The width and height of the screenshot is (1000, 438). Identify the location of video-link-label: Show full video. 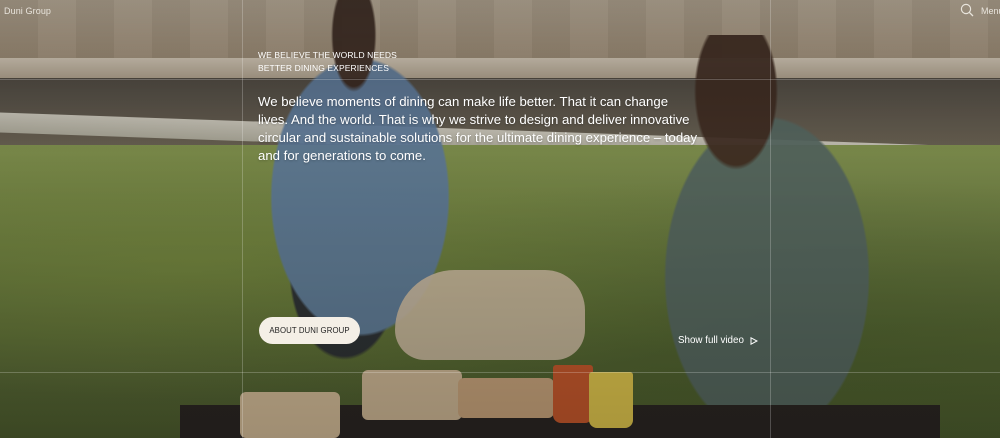
(711, 340).